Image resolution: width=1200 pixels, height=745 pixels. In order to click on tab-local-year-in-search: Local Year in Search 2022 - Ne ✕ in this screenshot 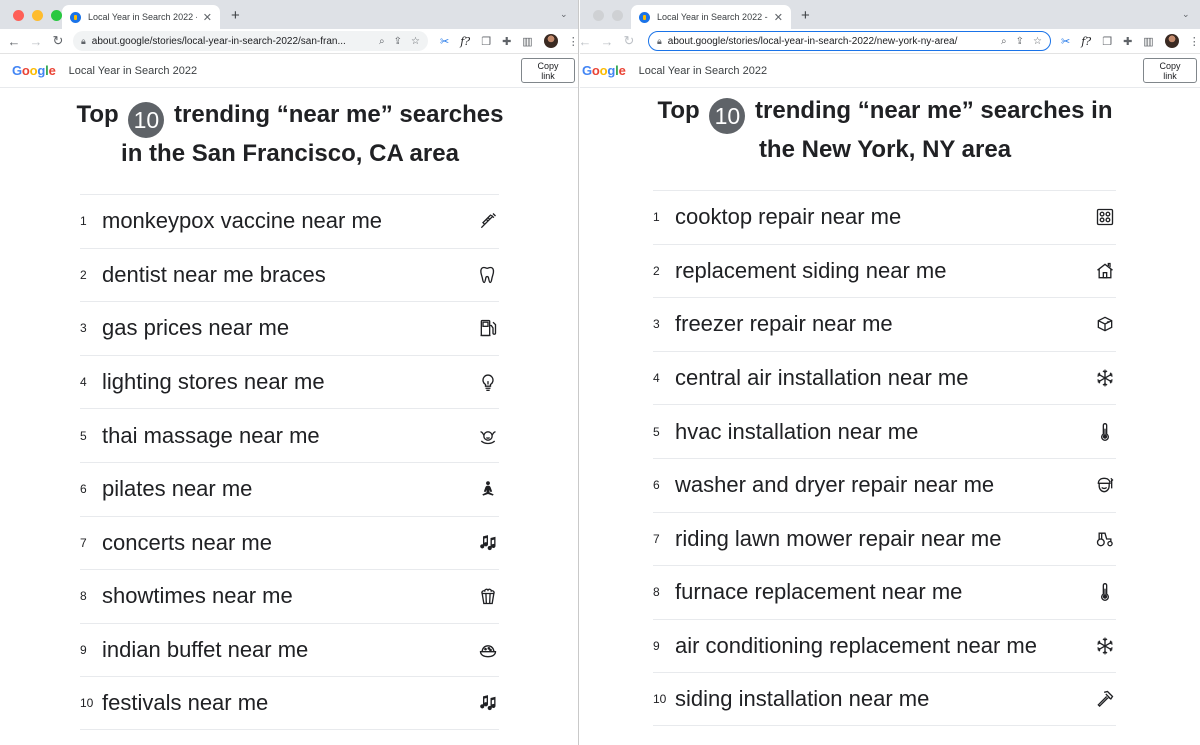, I will do `click(711, 17)`.